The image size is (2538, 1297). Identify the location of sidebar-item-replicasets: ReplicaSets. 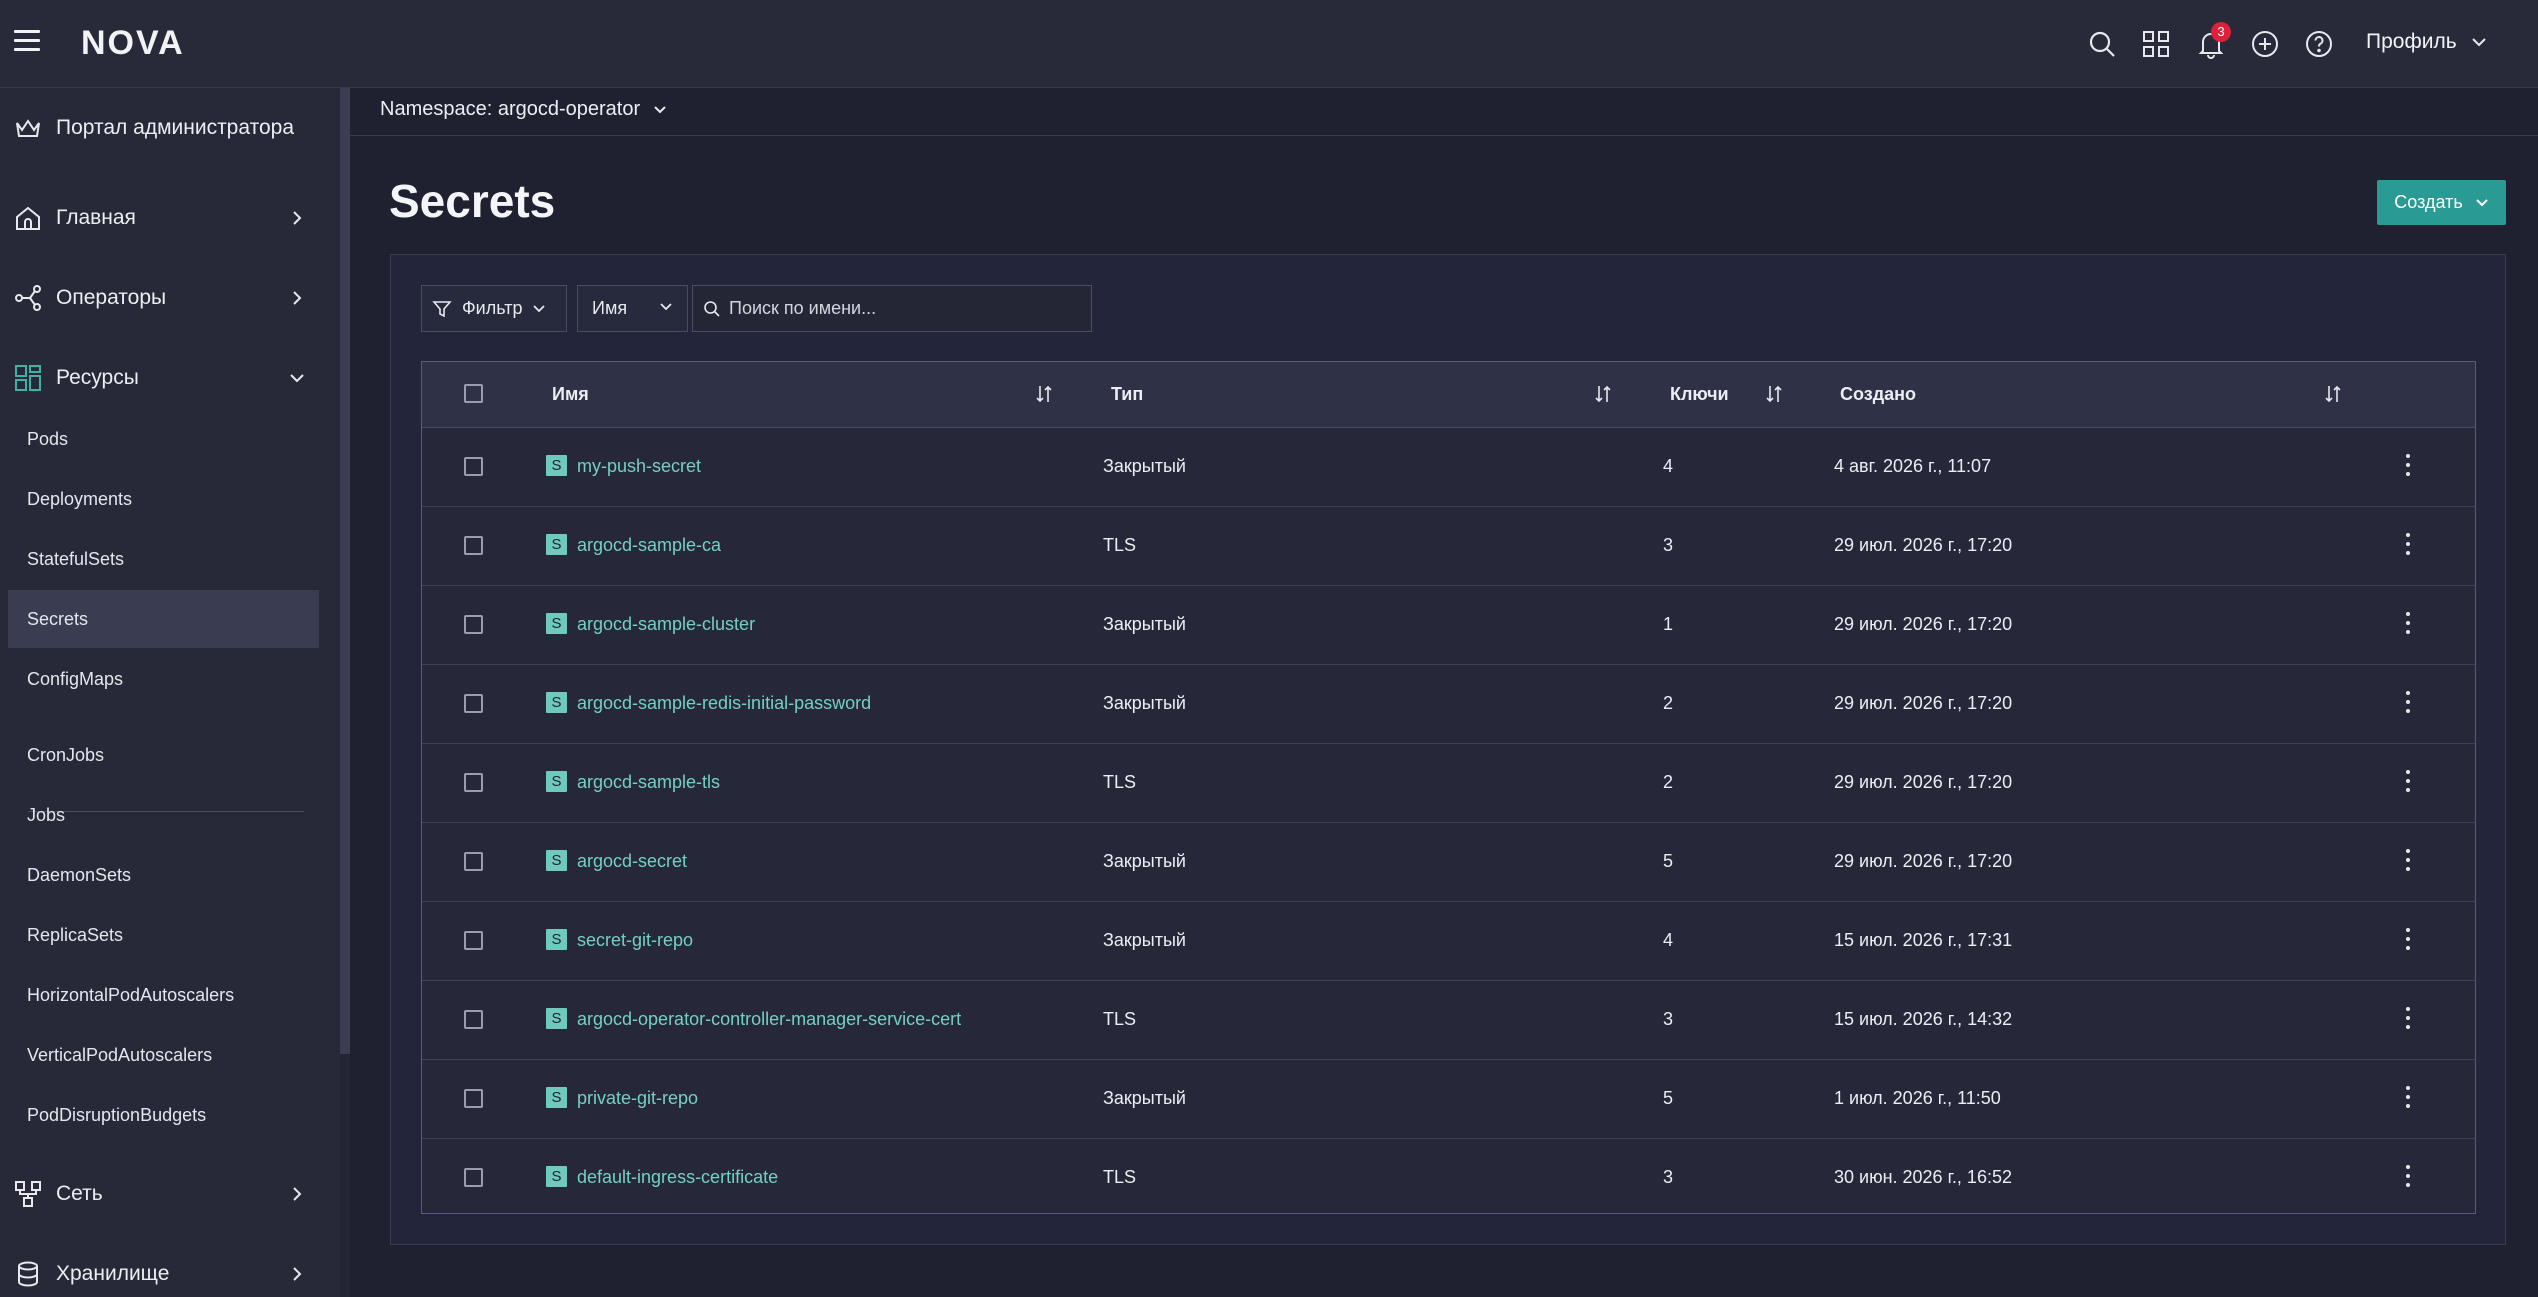
(163, 935).